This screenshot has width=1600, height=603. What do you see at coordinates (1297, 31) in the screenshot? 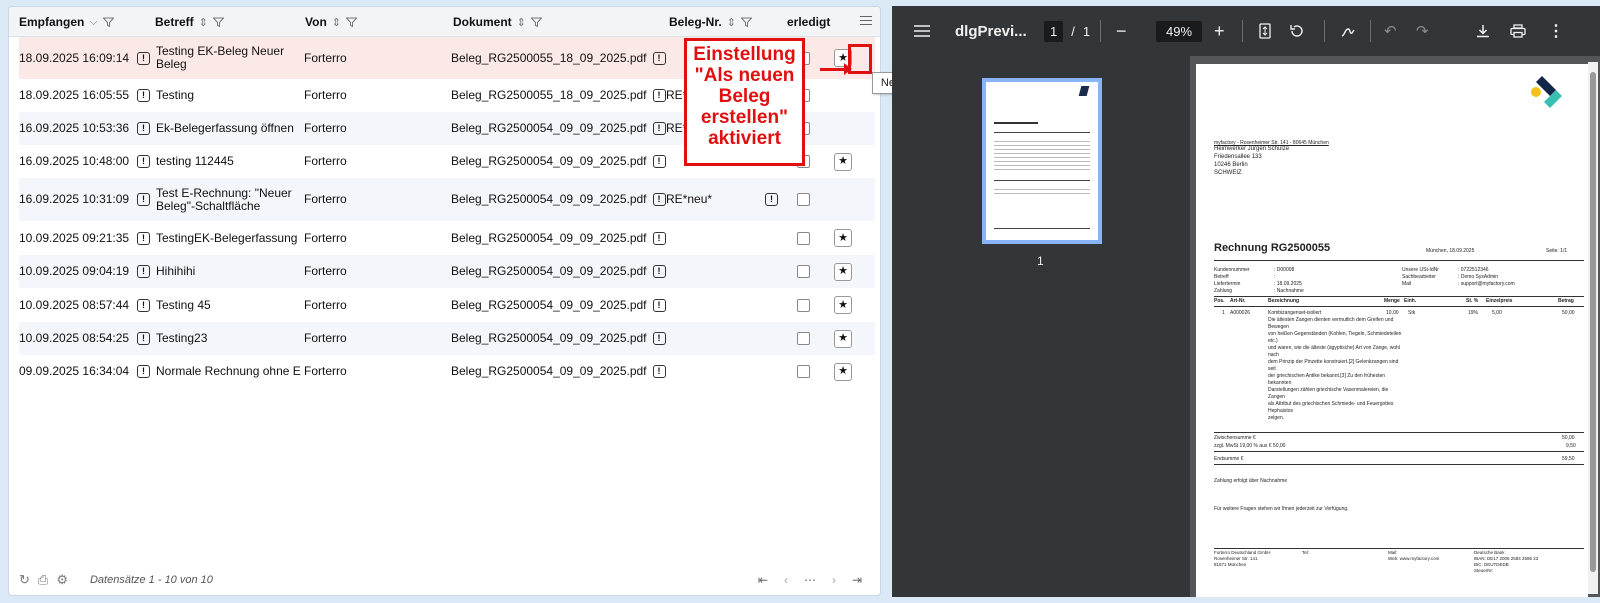
I see `rotate-icon` at bounding box center [1297, 31].